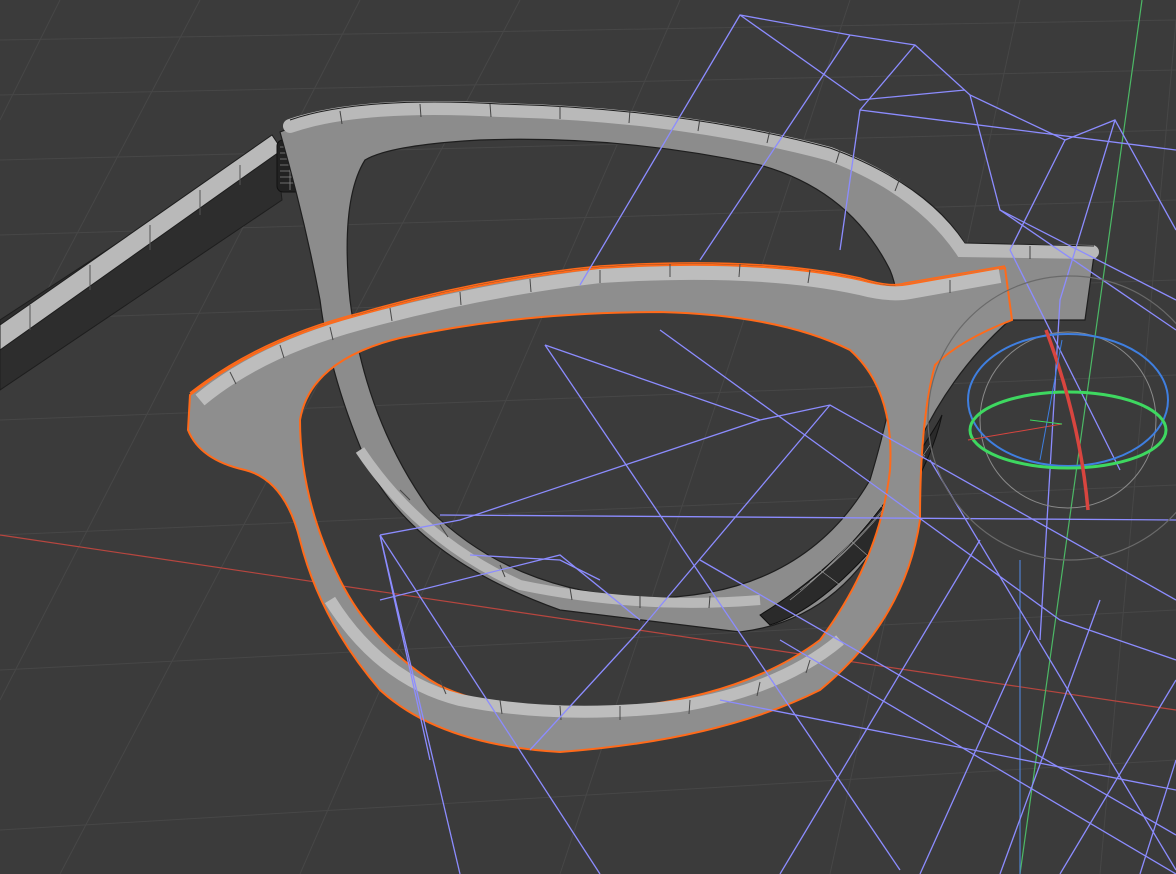 Image resolution: width=1176 pixels, height=874 pixels. I want to click on y-axis-line, so click(1081, 437).